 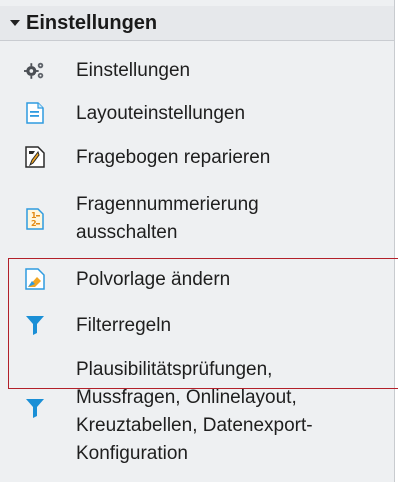 What do you see at coordinates (127, 232) in the screenshot?
I see `menu-item-label-line-2: ausschalten` at bounding box center [127, 232].